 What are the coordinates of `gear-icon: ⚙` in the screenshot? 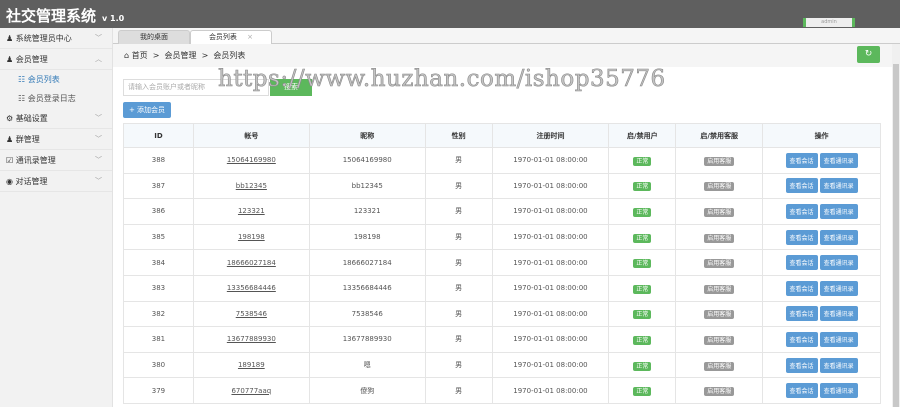 It's located at (10, 118).